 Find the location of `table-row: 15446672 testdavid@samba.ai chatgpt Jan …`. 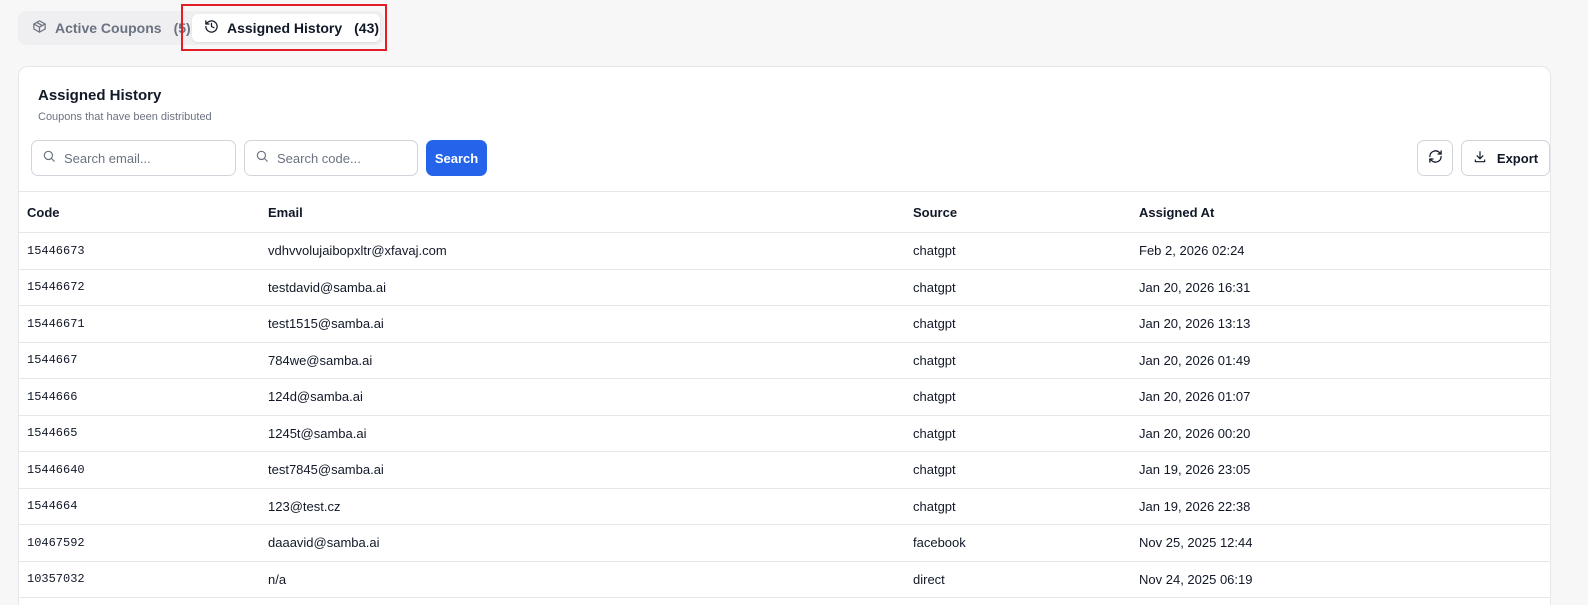

table-row: 15446672 testdavid@samba.ai chatgpt Jan … is located at coordinates (784, 288).